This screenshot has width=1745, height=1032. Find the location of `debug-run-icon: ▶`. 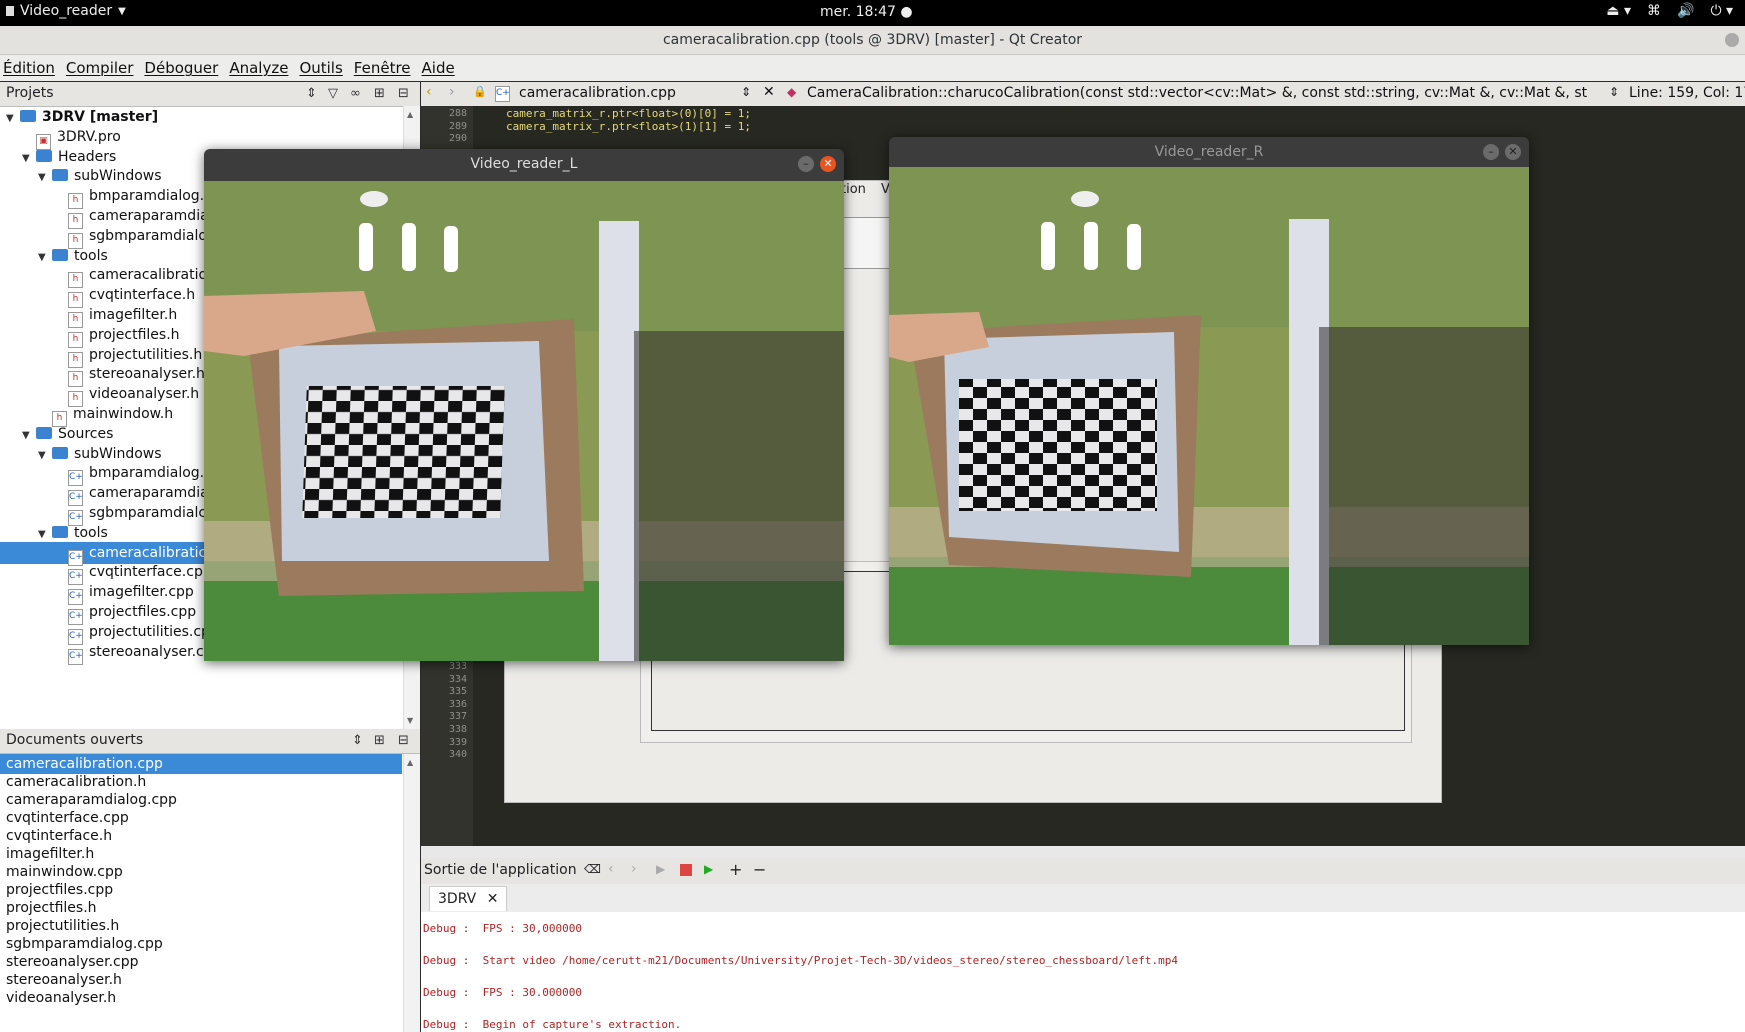

debug-run-icon: ▶ is located at coordinates (708, 869).